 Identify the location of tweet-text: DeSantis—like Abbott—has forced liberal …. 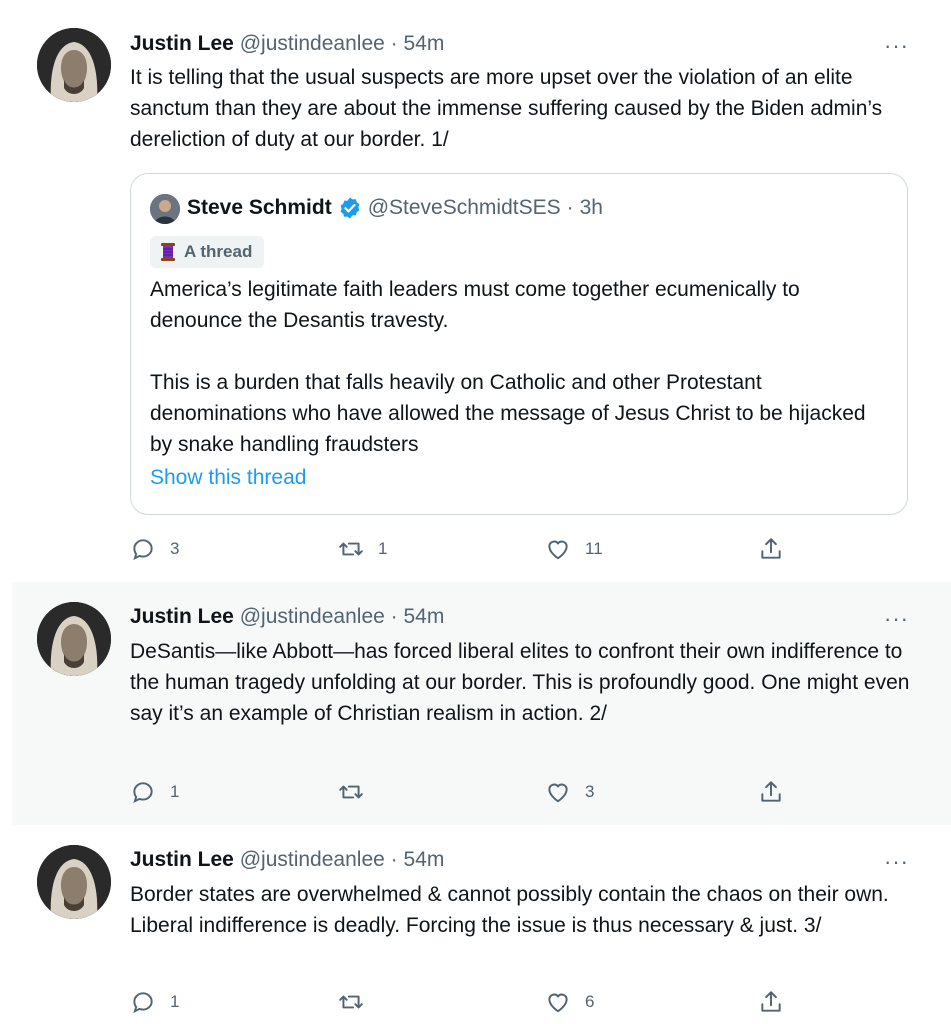
(520, 682).